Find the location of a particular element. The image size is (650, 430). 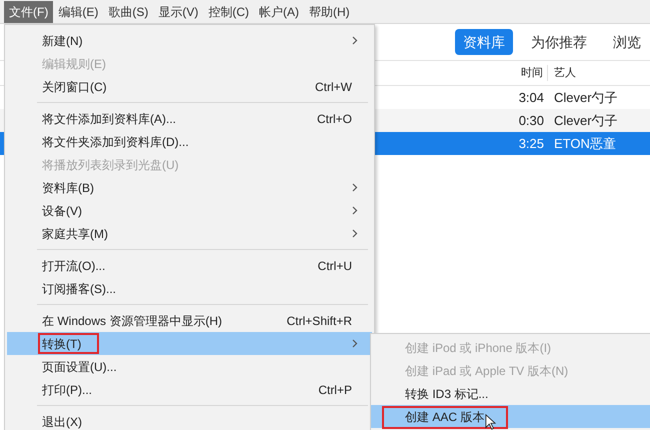

menu-item: 设备(V) is located at coordinates (189, 210).